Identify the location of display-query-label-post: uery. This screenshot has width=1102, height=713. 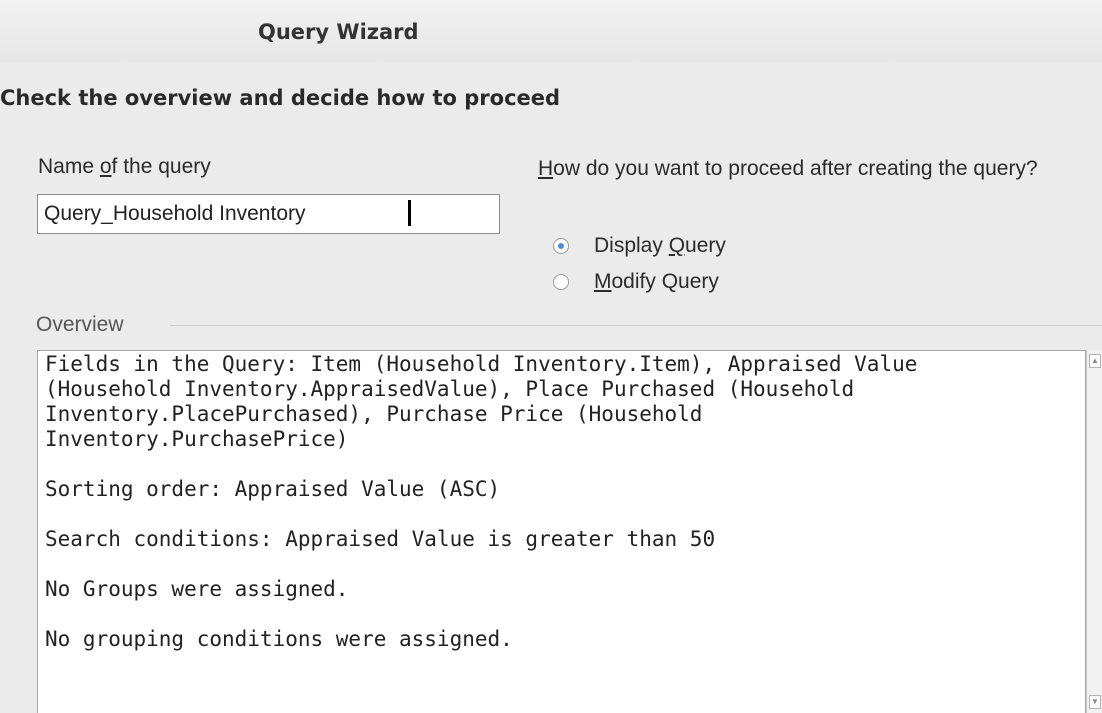
(705, 245).